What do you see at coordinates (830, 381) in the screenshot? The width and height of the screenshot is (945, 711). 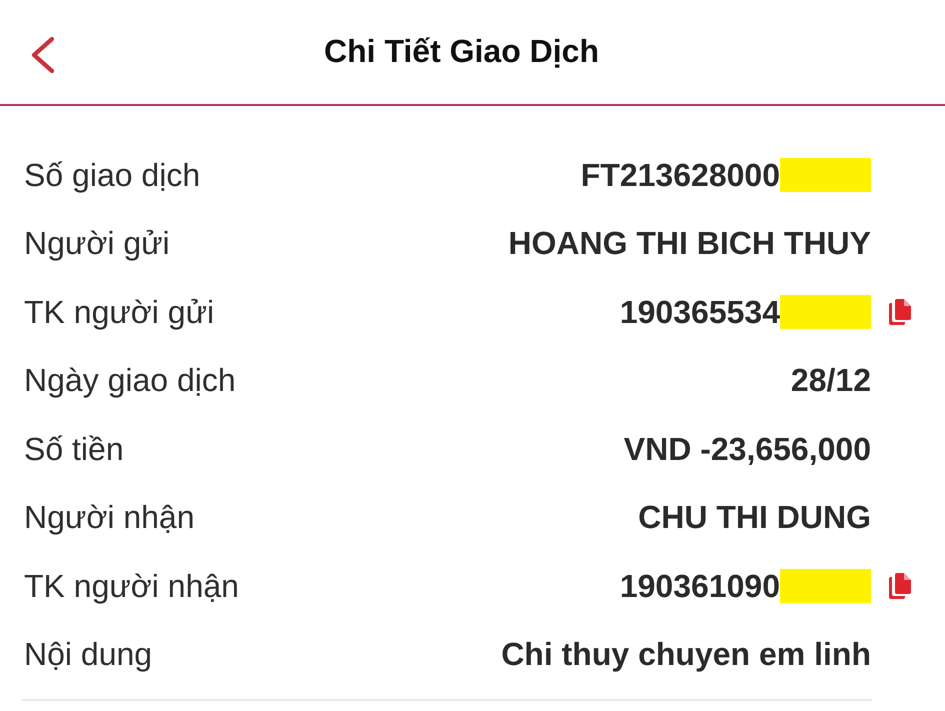 I see `field-value: 28/12` at bounding box center [830, 381].